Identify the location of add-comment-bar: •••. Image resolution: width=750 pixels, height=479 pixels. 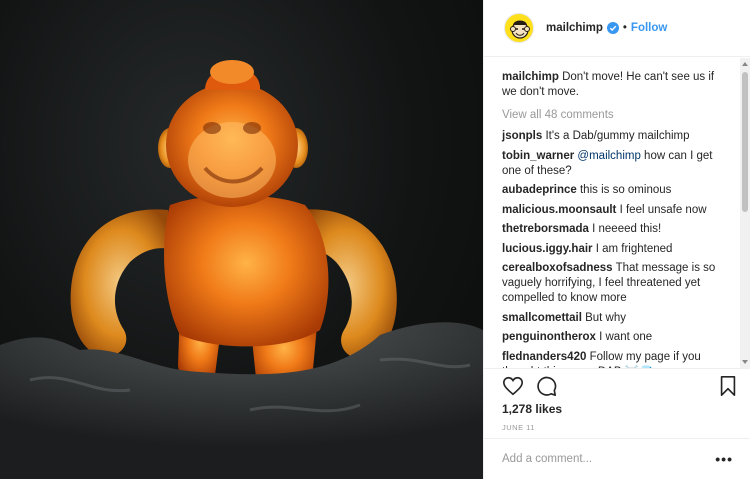
(617, 458).